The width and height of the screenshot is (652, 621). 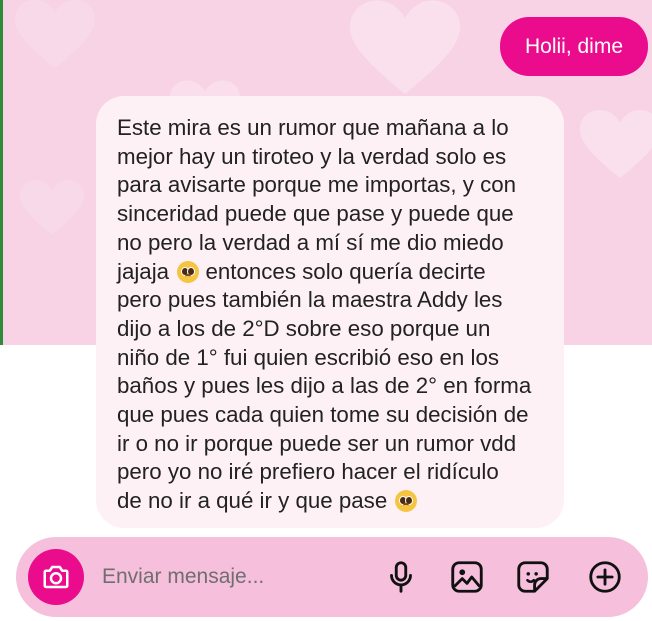 I want to click on message-line: mejor hay un tiroteo y la verdad solo es, so click(x=312, y=156).